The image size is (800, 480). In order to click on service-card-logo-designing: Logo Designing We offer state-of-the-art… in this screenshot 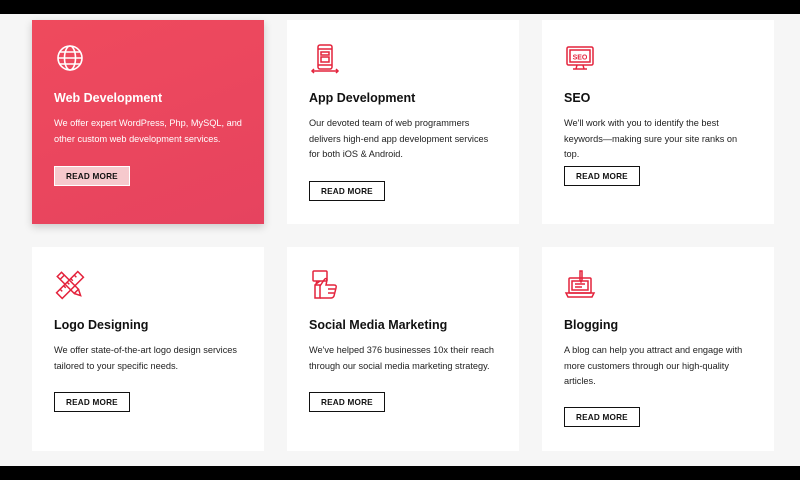, I will do `click(148, 349)`.